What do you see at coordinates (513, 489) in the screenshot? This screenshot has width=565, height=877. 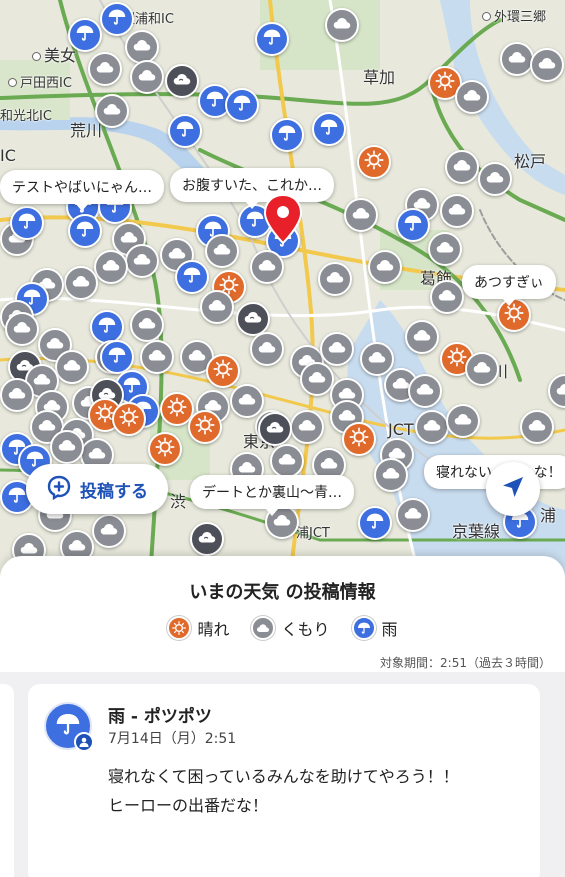 I see `current-location-button` at bounding box center [513, 489].